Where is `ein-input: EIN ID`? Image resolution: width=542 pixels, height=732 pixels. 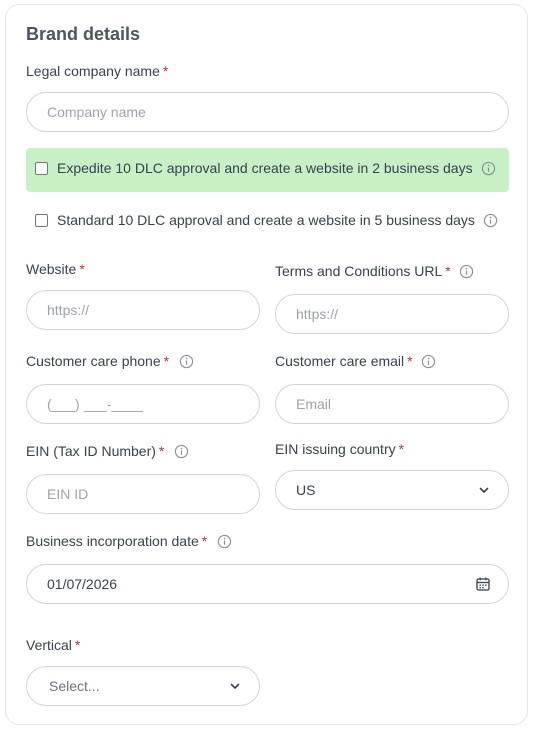
ein-input: EIN ID is located at coordinates (143, 494).